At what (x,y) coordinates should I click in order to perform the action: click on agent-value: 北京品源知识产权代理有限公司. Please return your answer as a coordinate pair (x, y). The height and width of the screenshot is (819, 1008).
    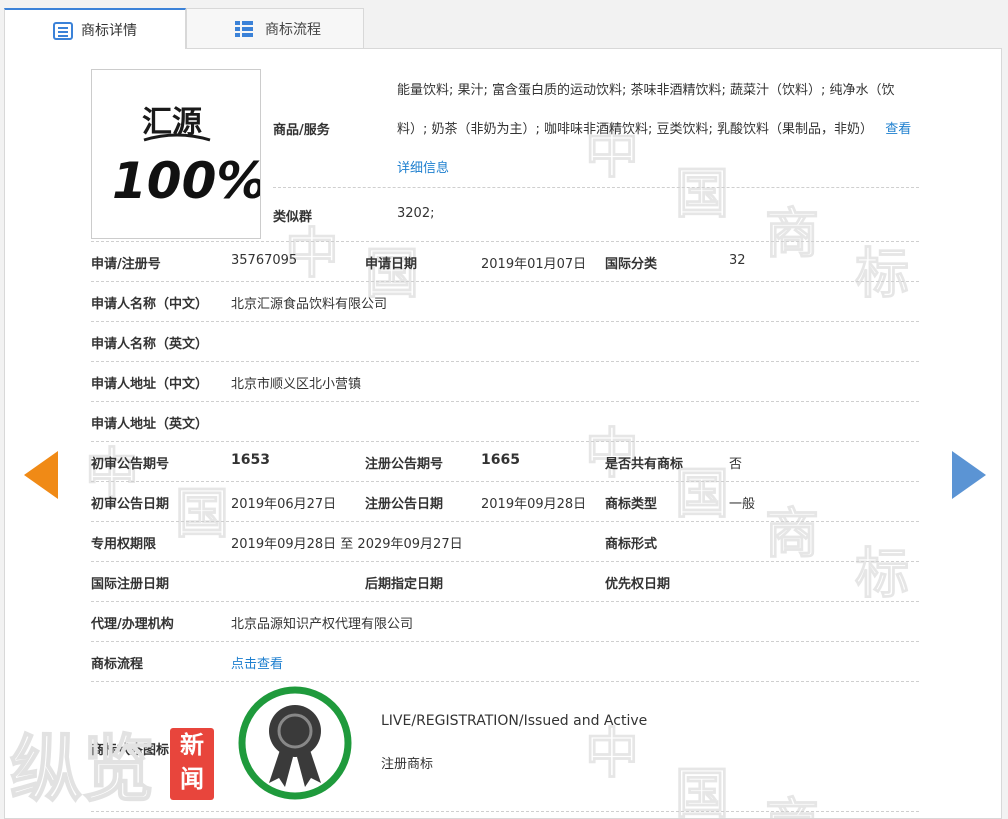
    Looking at the image, I should click on (322, 624).